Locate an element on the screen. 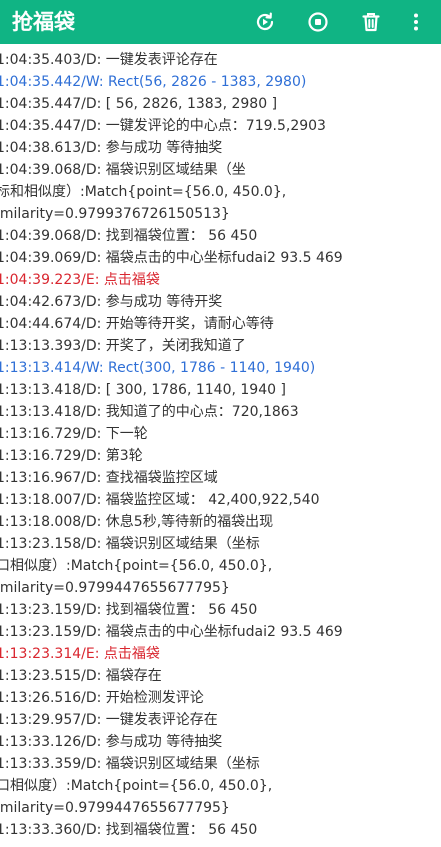 The width and height of the screenshot is (441, 847). log-line: 1:13:23.159/D: 福袋点击的中心坐标fudai2 93.5 469 is located at coordinates (171, 632).